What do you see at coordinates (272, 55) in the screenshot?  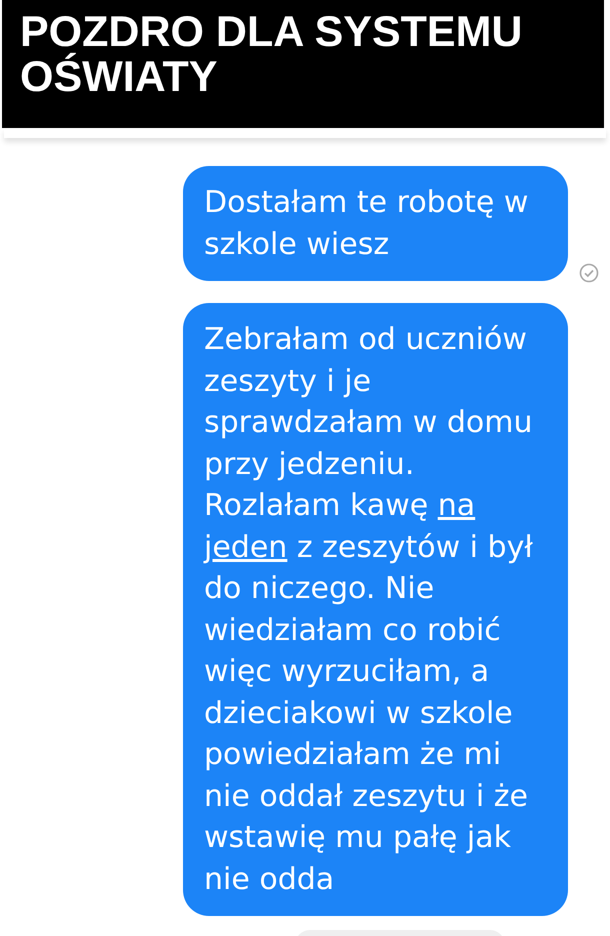 I see `meme-title: POZDRO DLA SYSTEMU OŚWIATY` at bounding box center [272, 55].